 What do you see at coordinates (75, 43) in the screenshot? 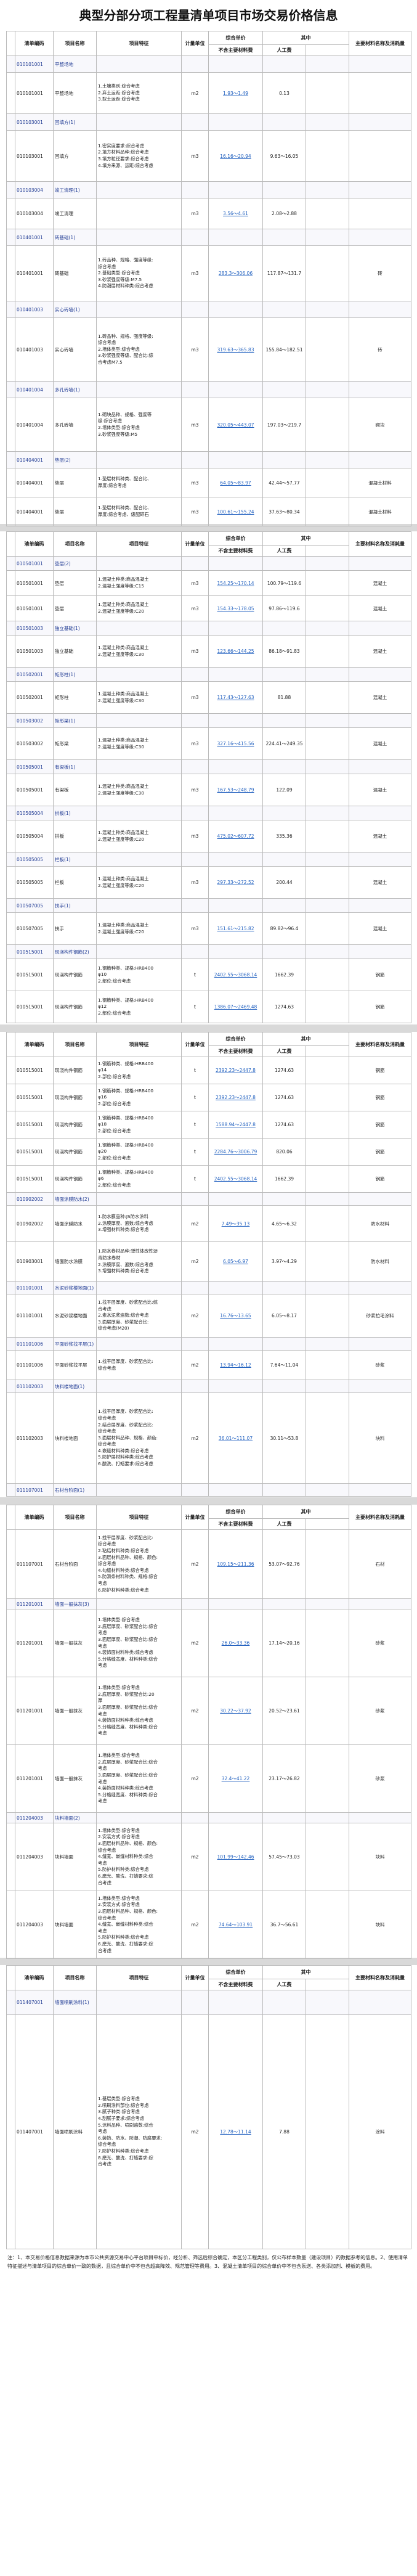
I see `header-name: 项目名称` at bounding box center [75, 43].